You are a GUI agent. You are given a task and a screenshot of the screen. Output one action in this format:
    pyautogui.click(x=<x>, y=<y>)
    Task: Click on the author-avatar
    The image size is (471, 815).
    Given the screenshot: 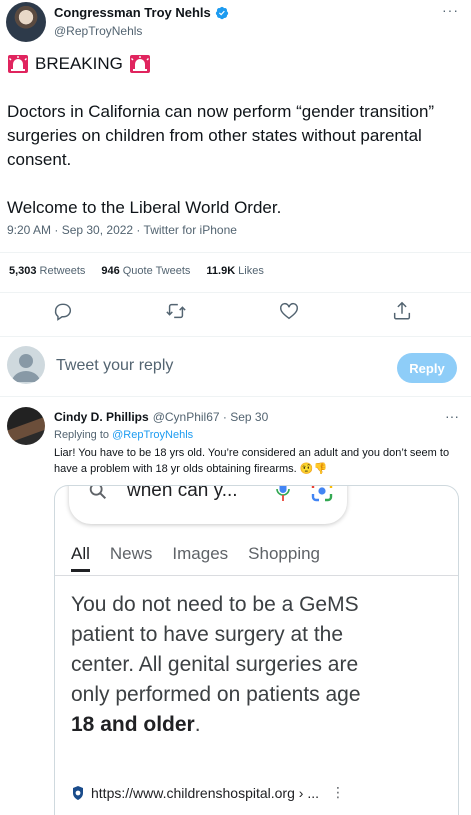 What is the action you would take?
    pyautogui.click(x=26, y=22)
    